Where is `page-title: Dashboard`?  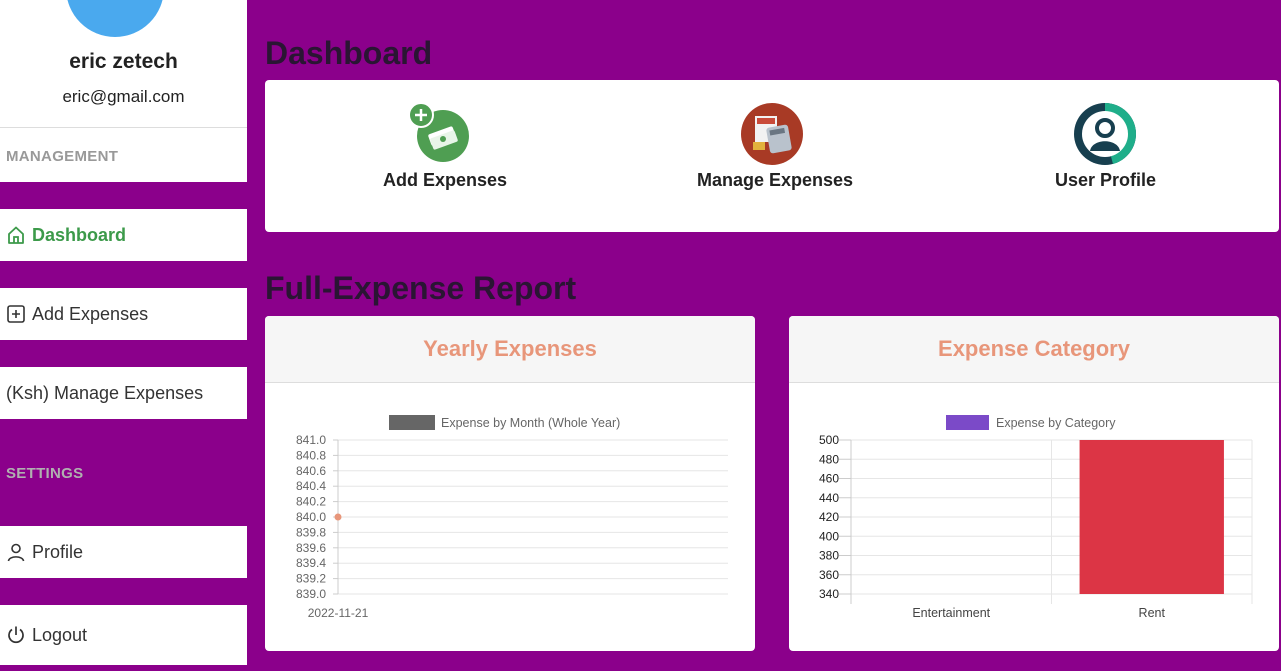
page-title: Dashboard is located at coordinates (349, 53).